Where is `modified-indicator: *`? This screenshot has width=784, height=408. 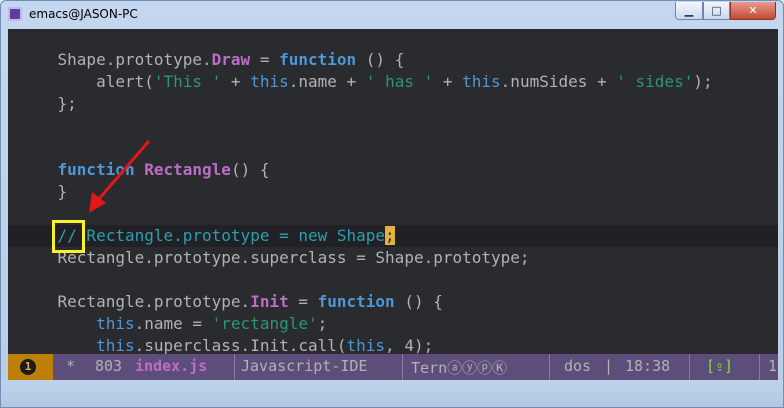
modified-indicator: * is located at coordinates (71, 366).